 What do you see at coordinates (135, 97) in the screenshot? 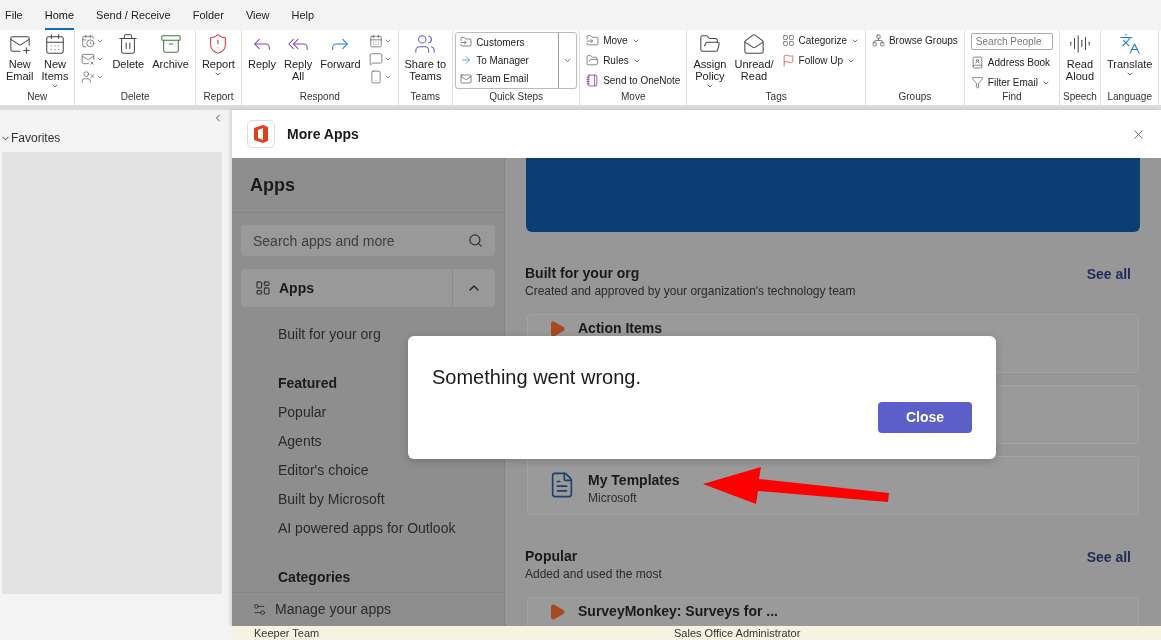
I see `group-label: Delete` at bounding box center [135, 97].